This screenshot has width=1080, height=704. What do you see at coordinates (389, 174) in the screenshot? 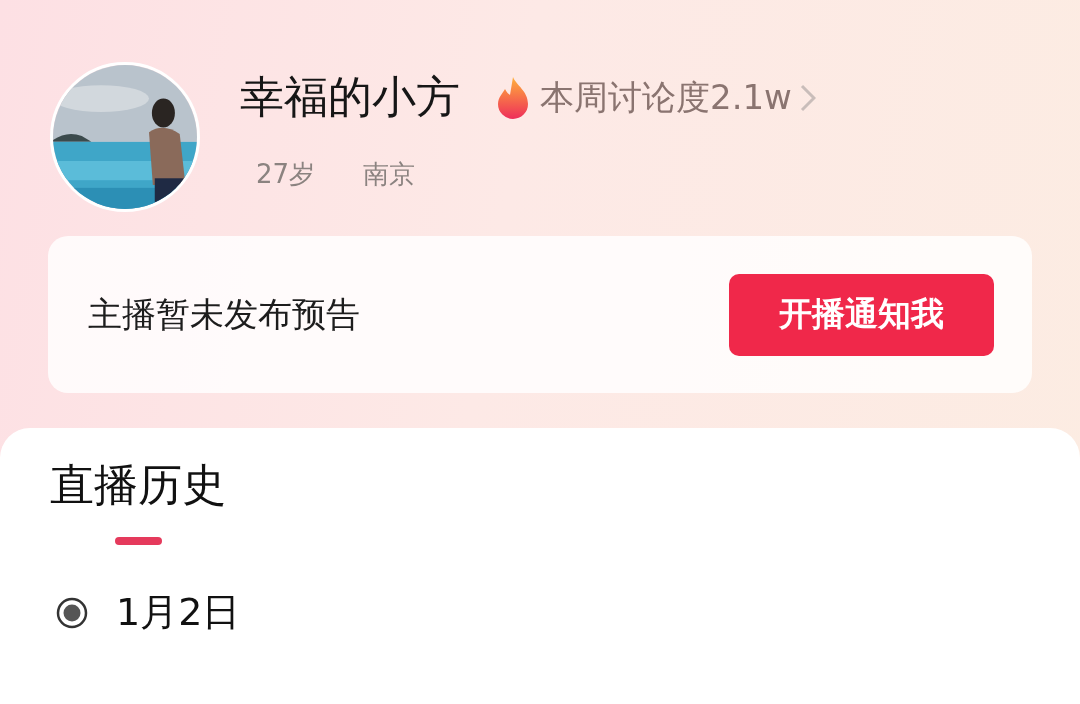
I see `profile-tag: 南京` at bounding box center [389, 174].